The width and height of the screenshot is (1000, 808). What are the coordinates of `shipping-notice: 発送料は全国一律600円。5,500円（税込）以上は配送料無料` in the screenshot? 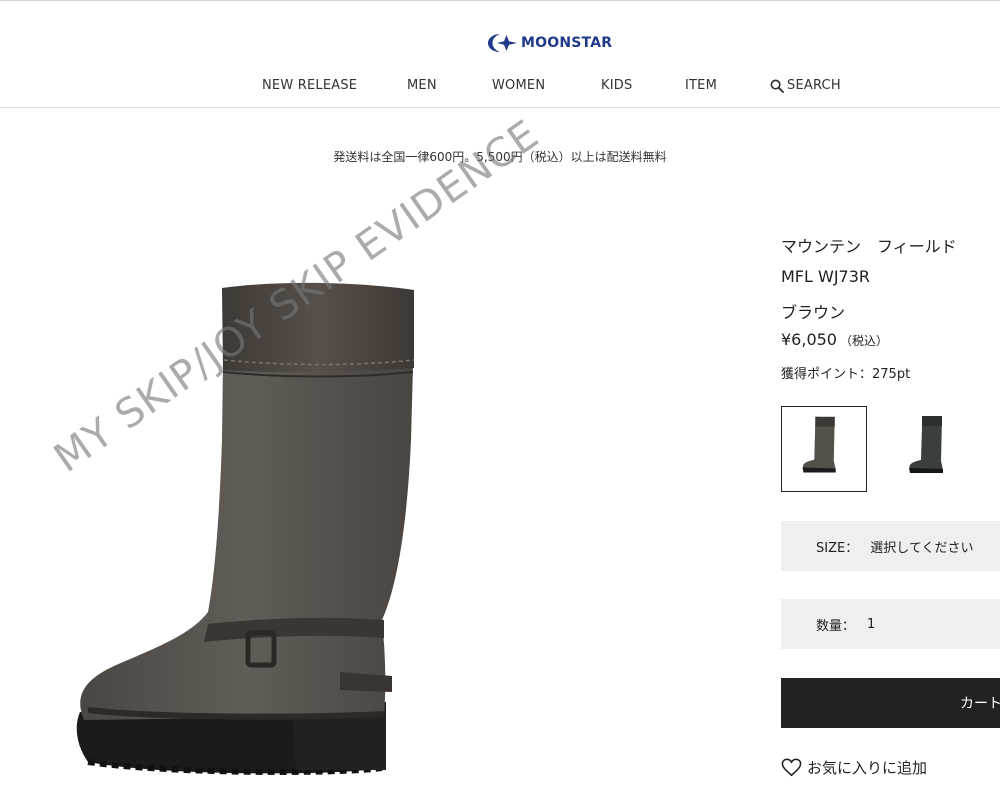 It's located at (500, 157).